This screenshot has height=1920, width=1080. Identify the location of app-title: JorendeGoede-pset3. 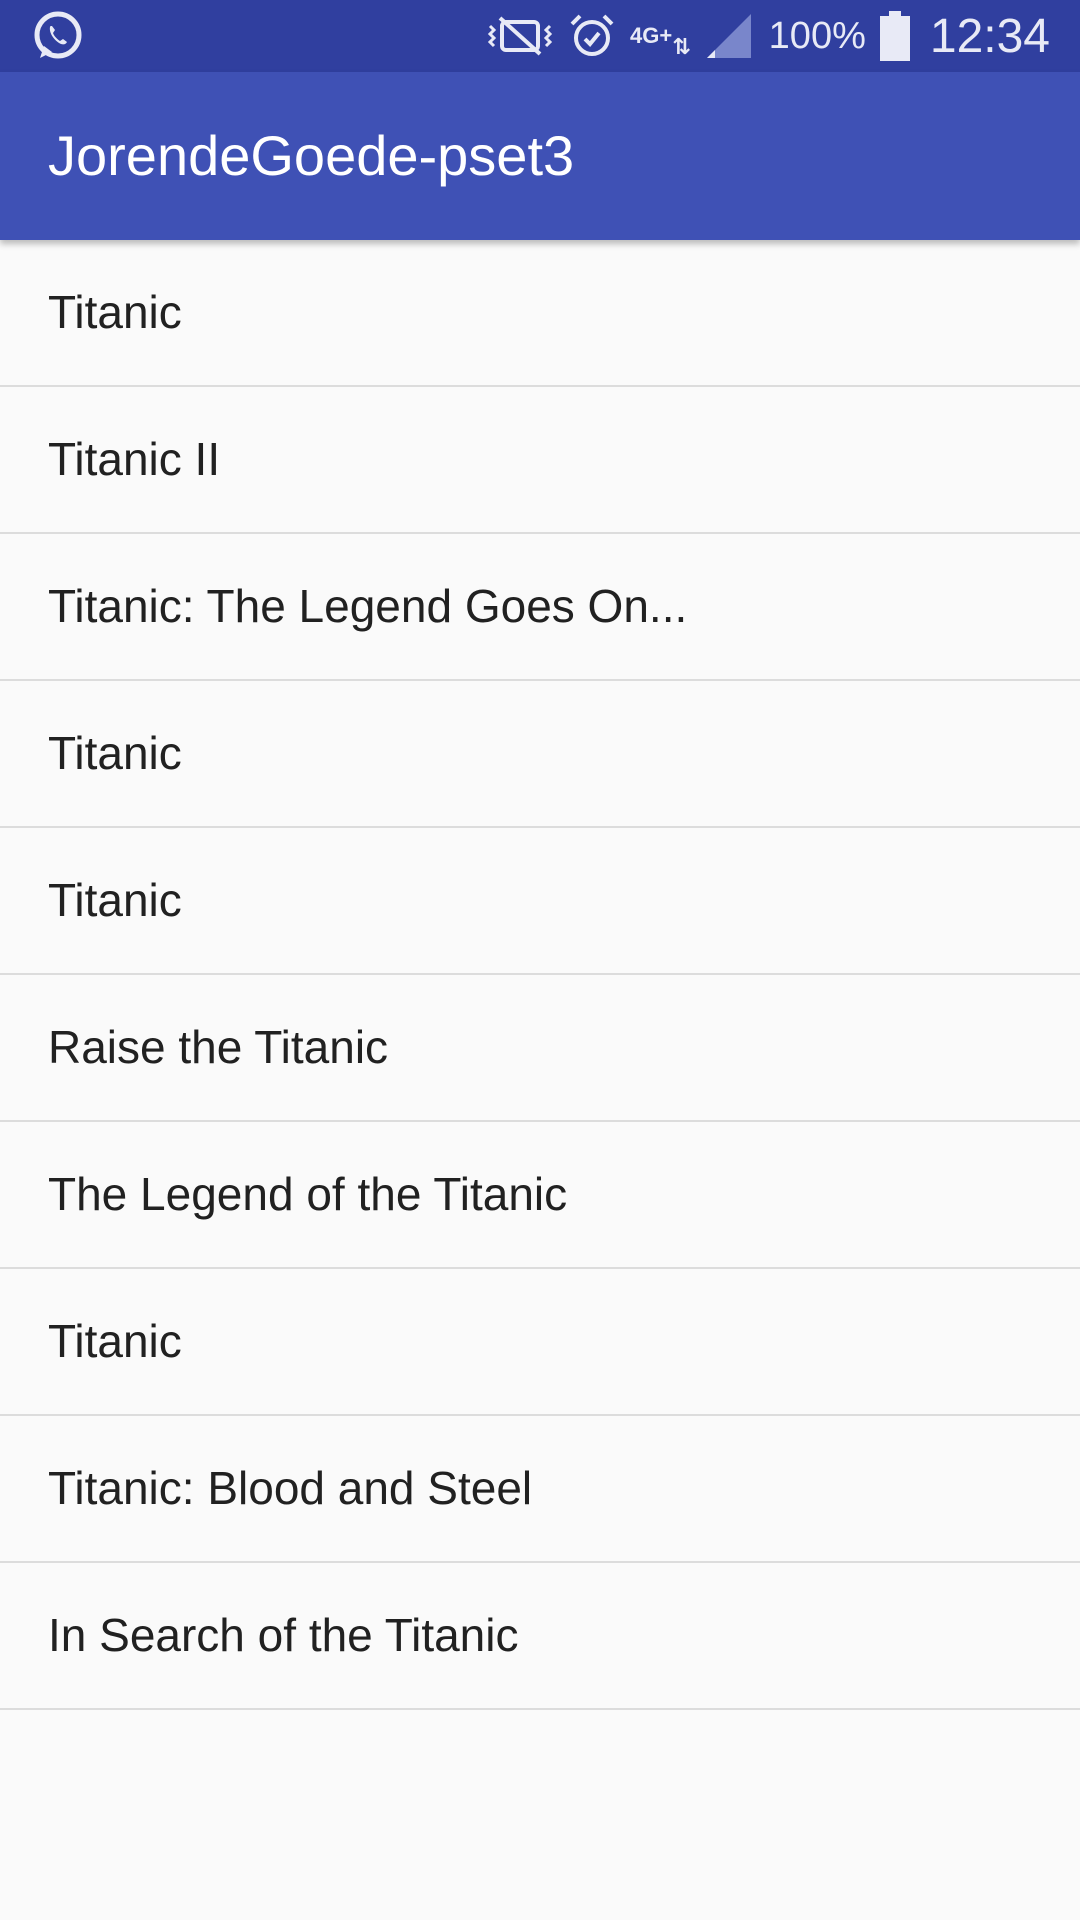
(311, 155).